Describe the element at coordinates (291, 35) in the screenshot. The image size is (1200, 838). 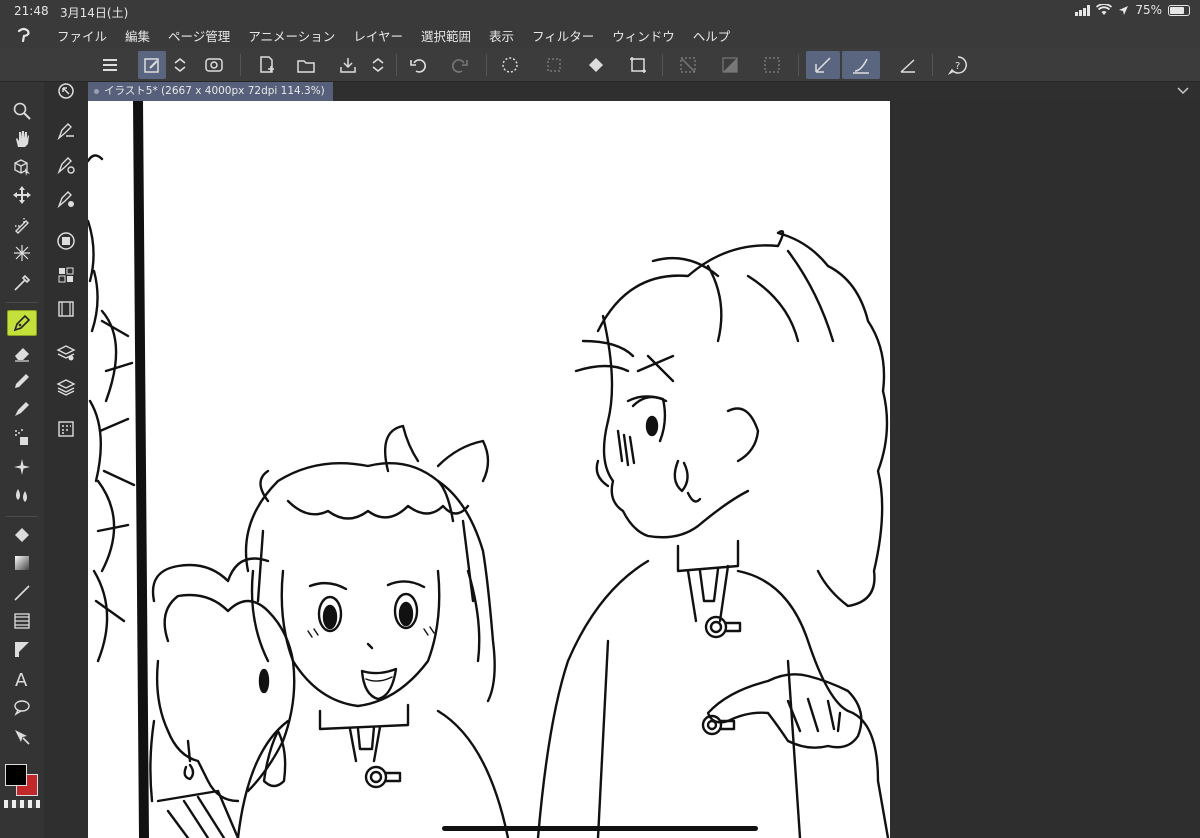
I see `menu-animation: アニメーション` at that location.